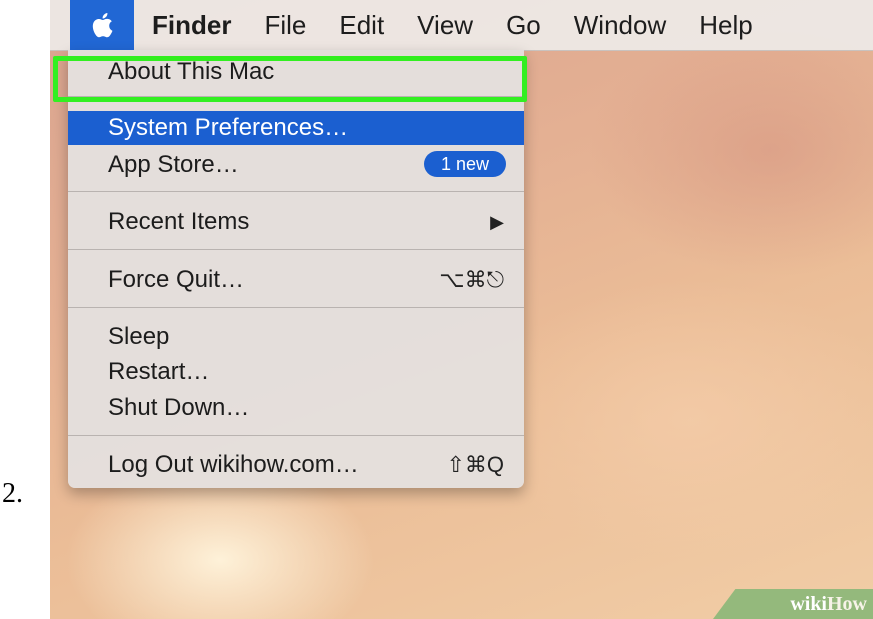  What do you see at coordinates (179, 221) in the screenshot?
I see `menu-item-label: Recent Items` at bounding box center [179, 221].